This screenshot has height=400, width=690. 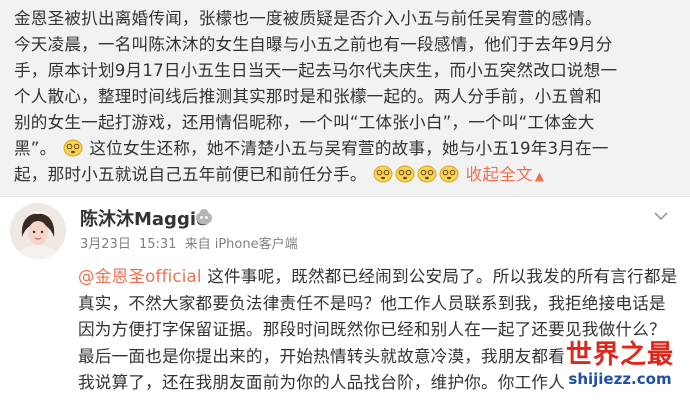 I want to click on repost-line-8: 起，那时小五就说自己五年前便已和前任分手。 收起全文 ▲, so click(x=347, y=175).